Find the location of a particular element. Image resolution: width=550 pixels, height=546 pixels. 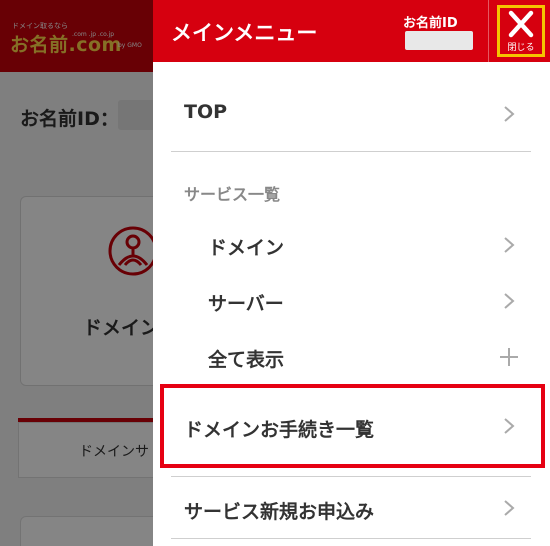

menu-item-top: TOP is located at coordinates (351, 114).